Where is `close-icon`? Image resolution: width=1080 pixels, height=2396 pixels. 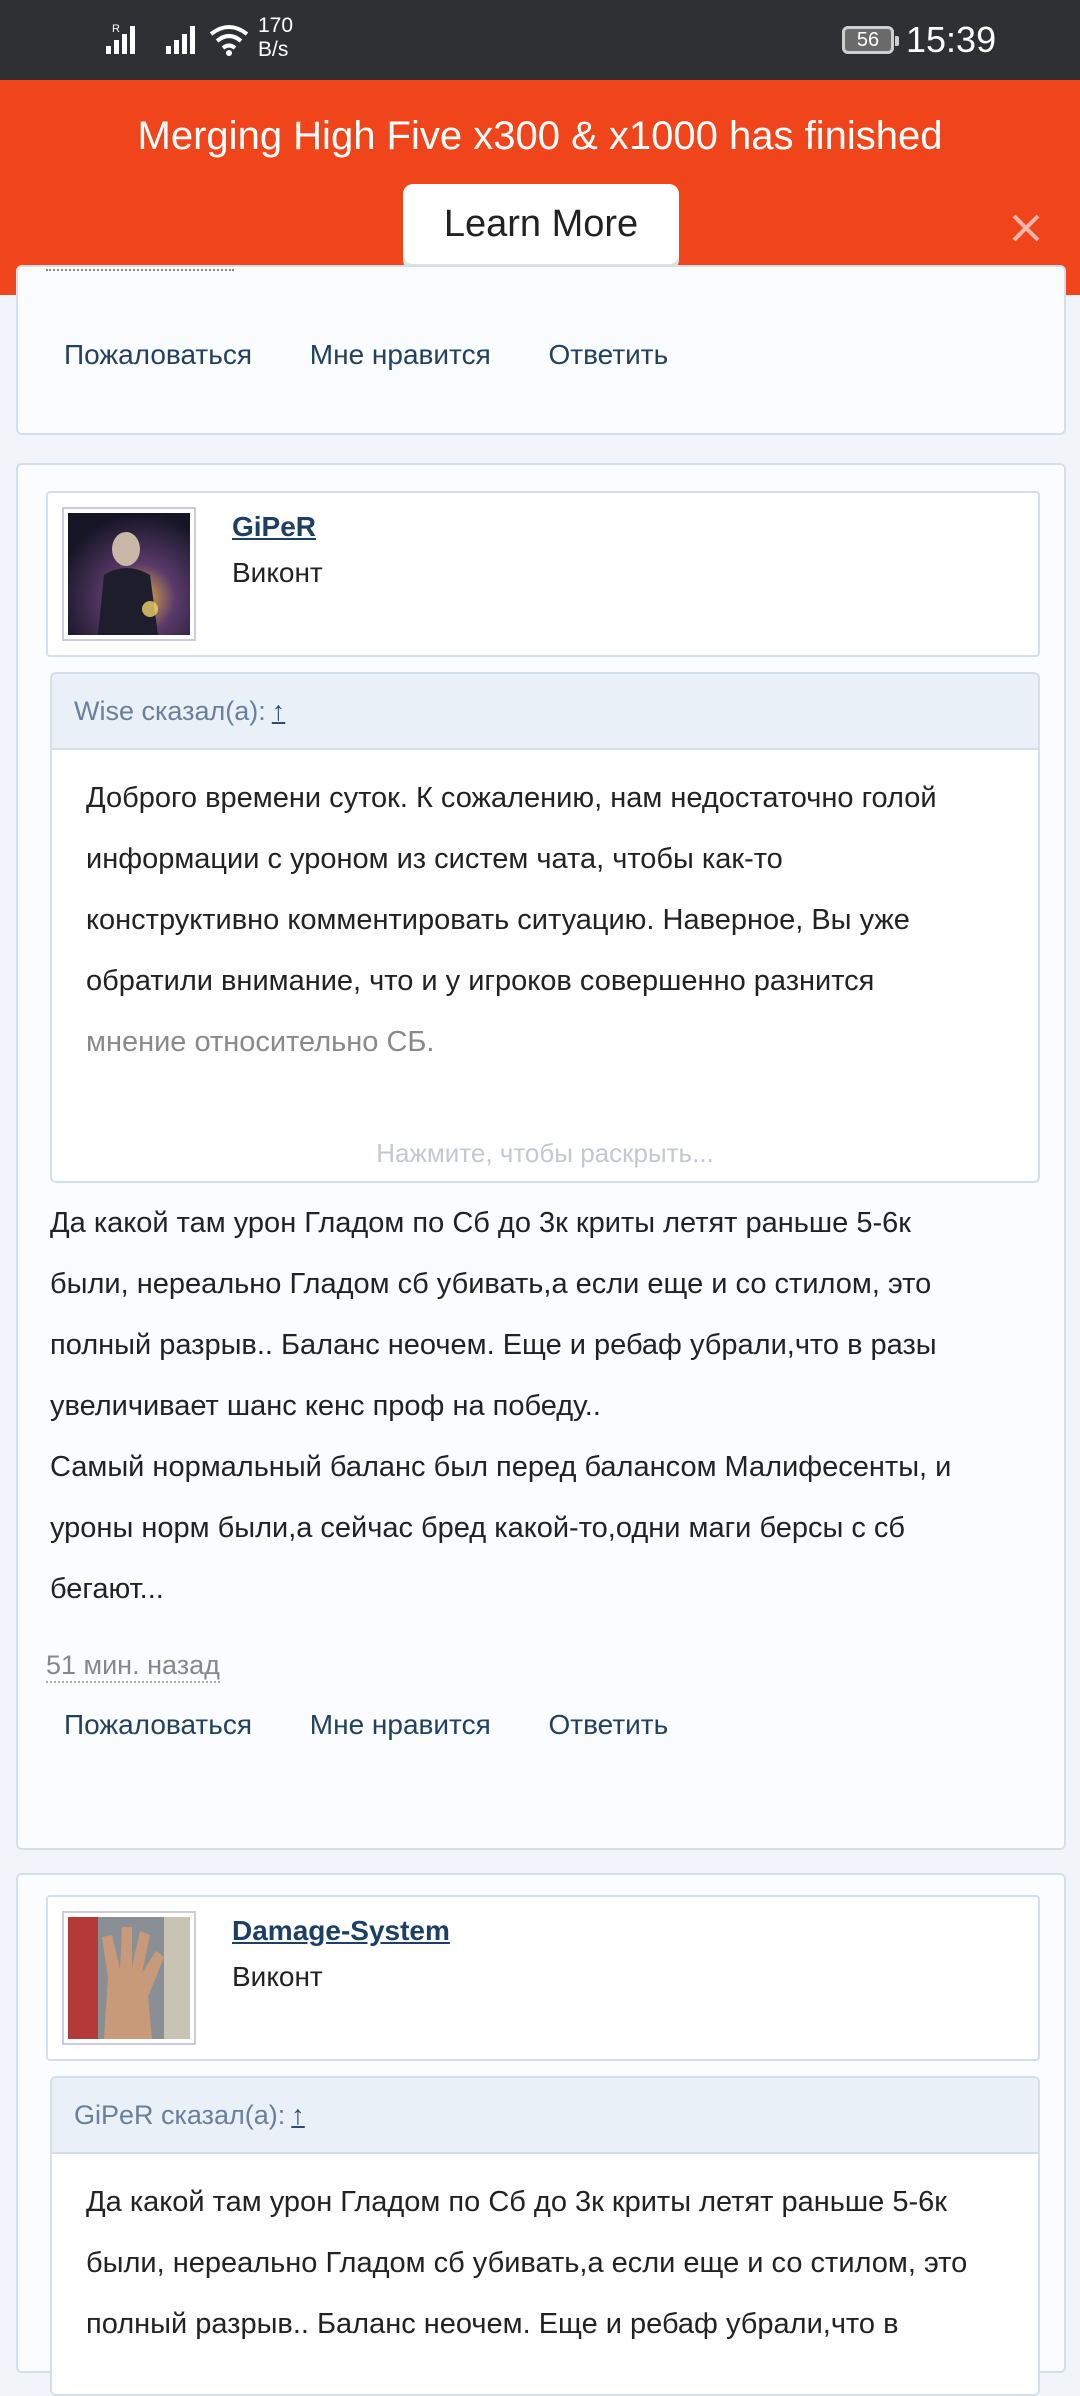 close-icon is located at coordinates (1026, 228).